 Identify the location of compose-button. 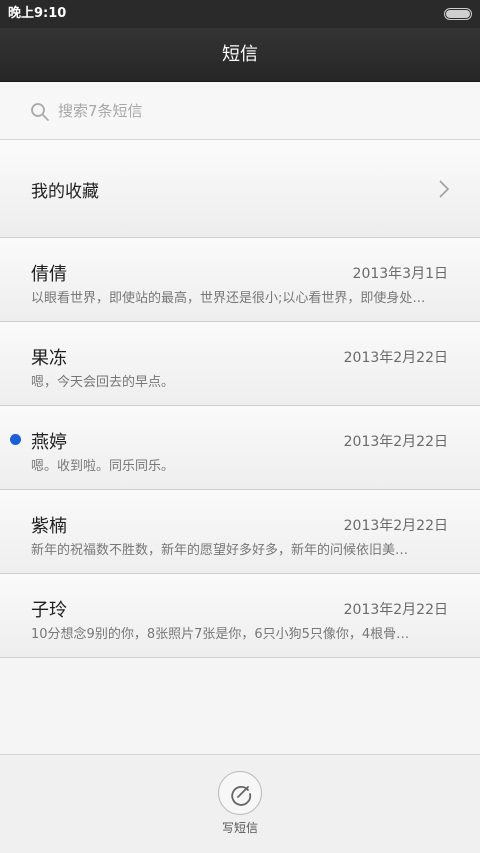
(240, 793).